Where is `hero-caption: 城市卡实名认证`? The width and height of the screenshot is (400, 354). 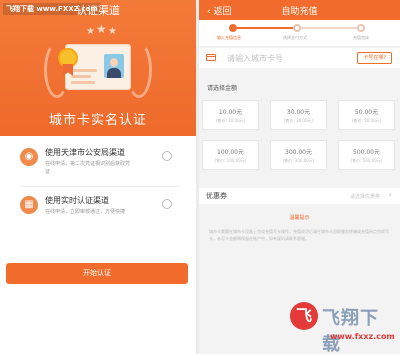
hero-caption: 城市卡实名认证 is located at coordinates (97, 120).